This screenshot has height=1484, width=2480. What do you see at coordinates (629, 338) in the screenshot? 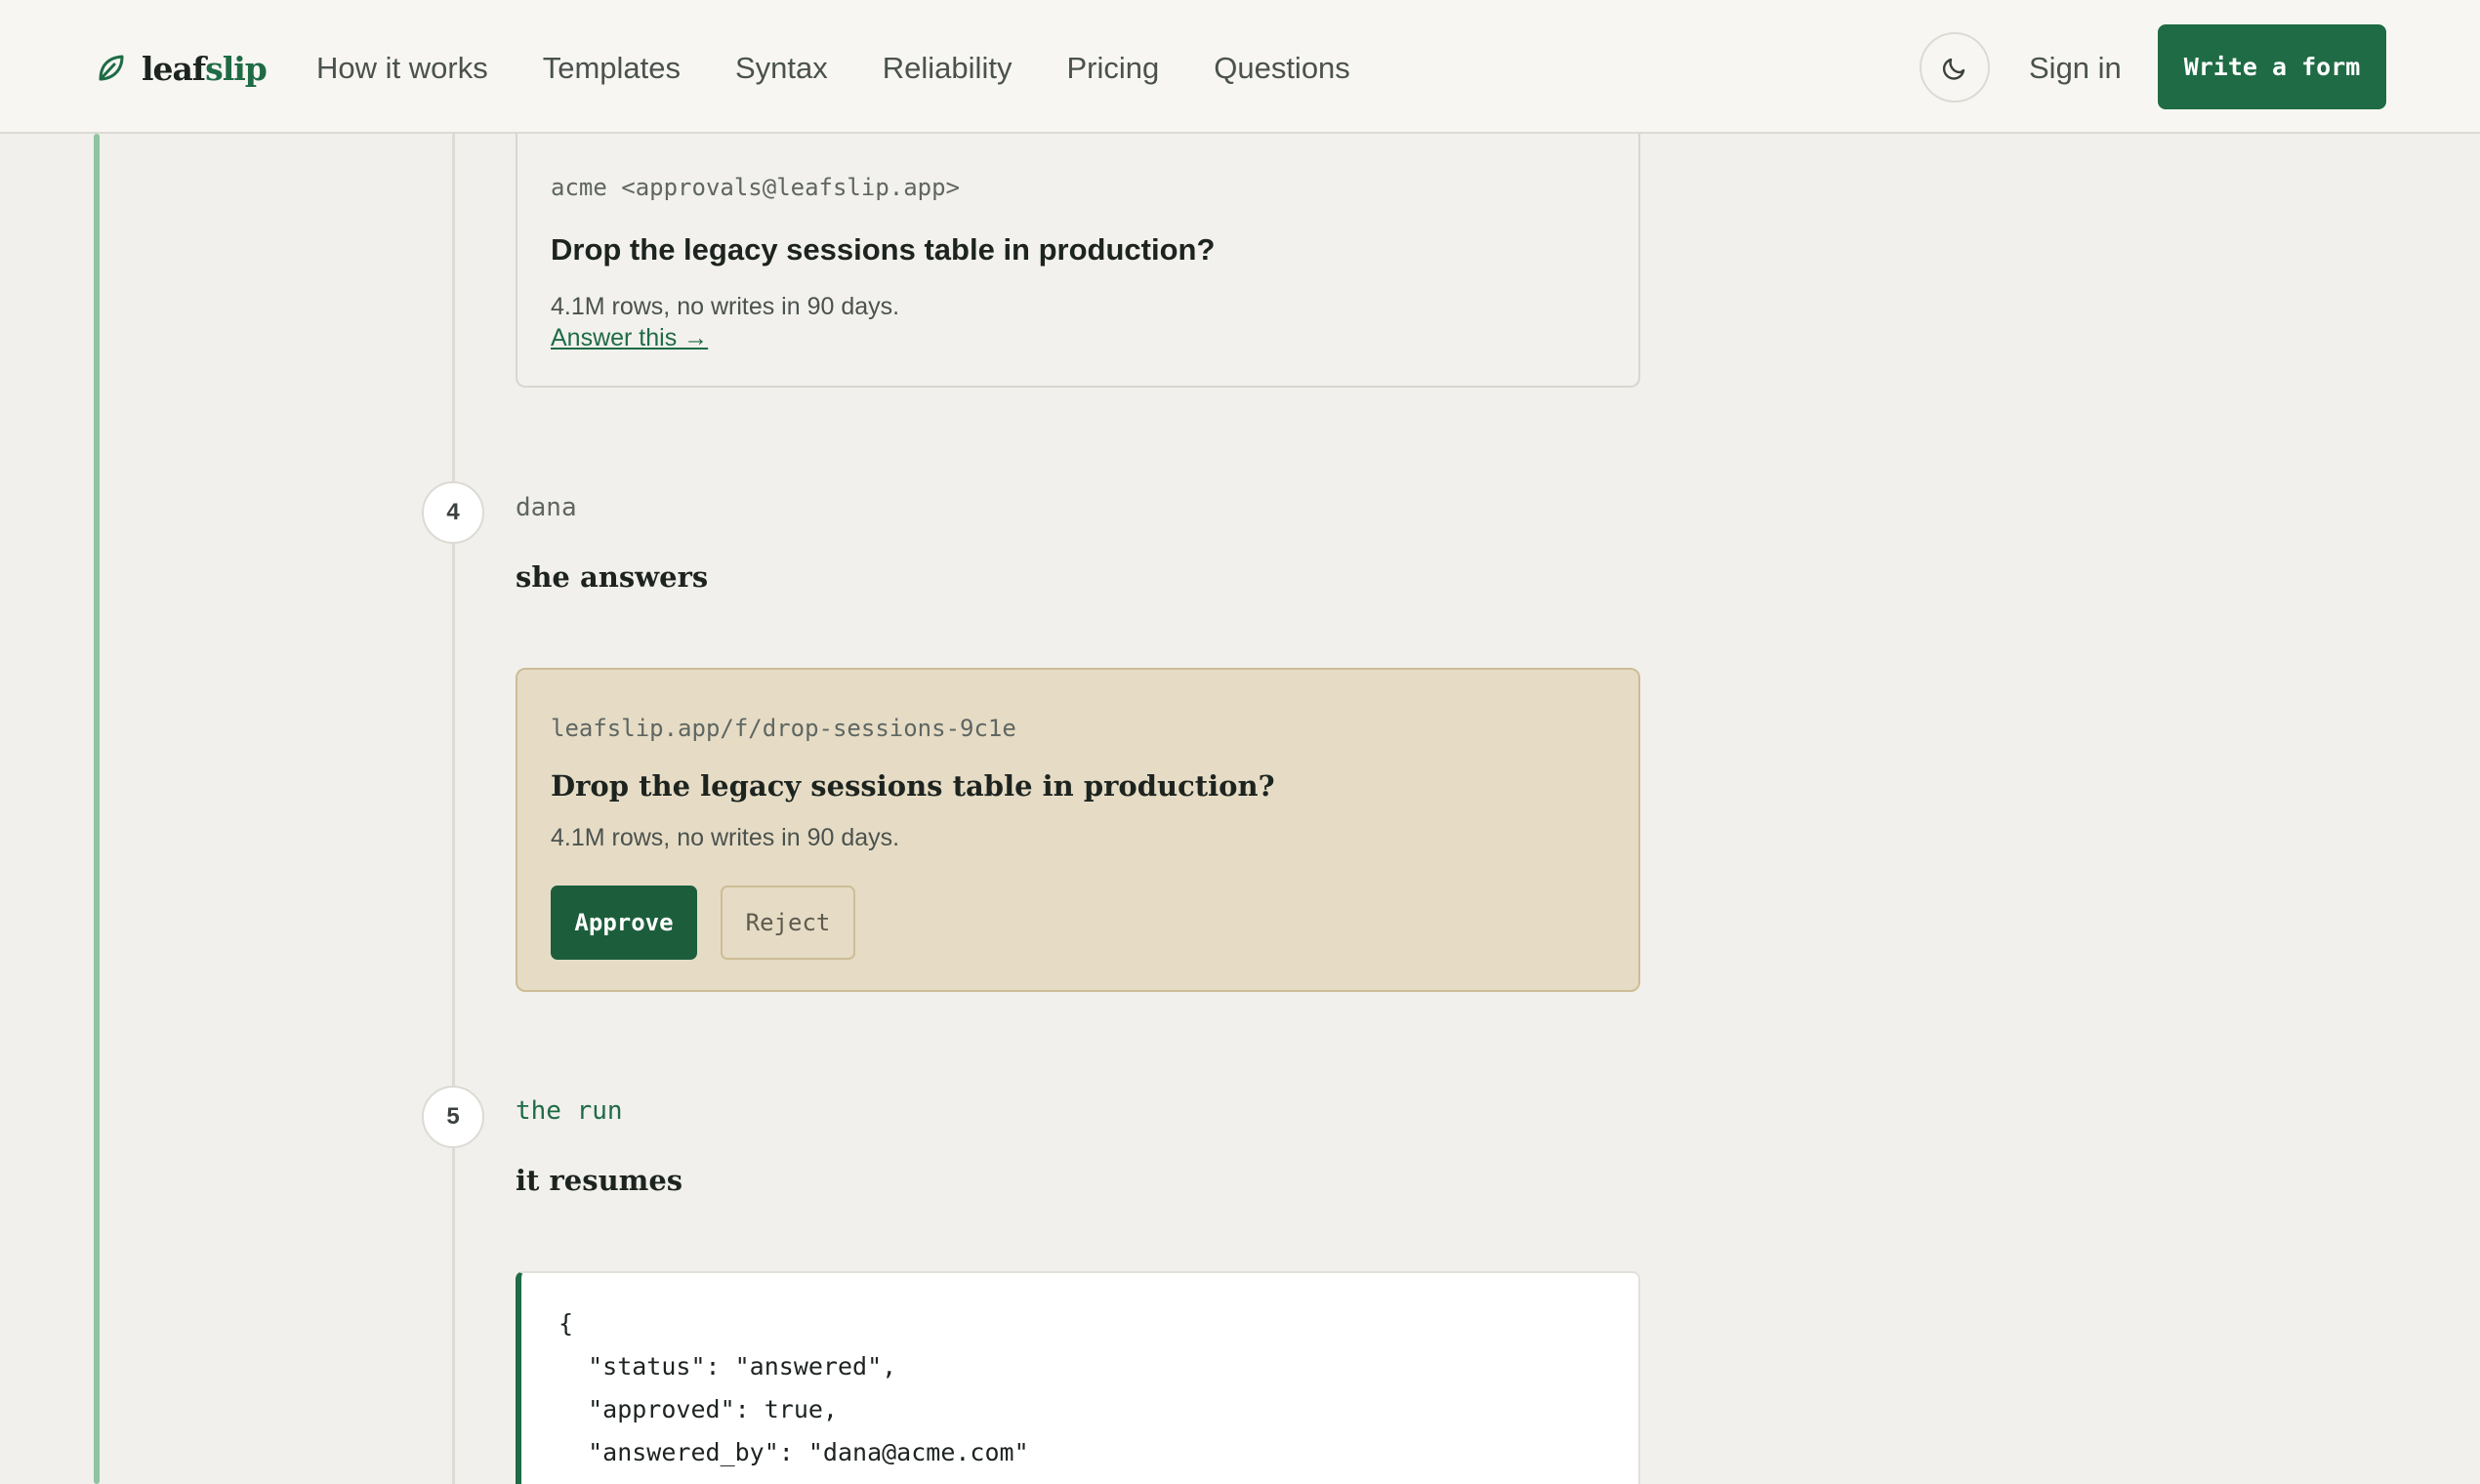
I see `answer-this-link: Answer this →` at bounding box center [629, 338].